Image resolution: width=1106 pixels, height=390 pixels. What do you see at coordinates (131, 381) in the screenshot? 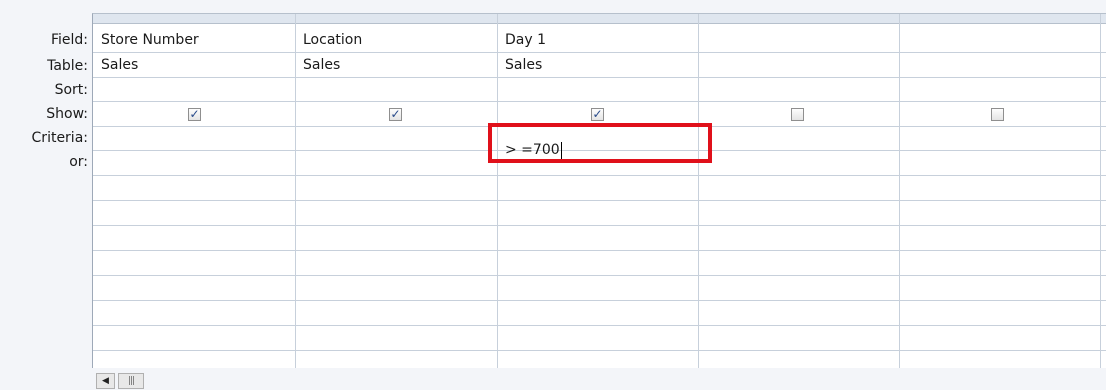
I see `scroll-thumb: |||` at bounding box center [131, 381].